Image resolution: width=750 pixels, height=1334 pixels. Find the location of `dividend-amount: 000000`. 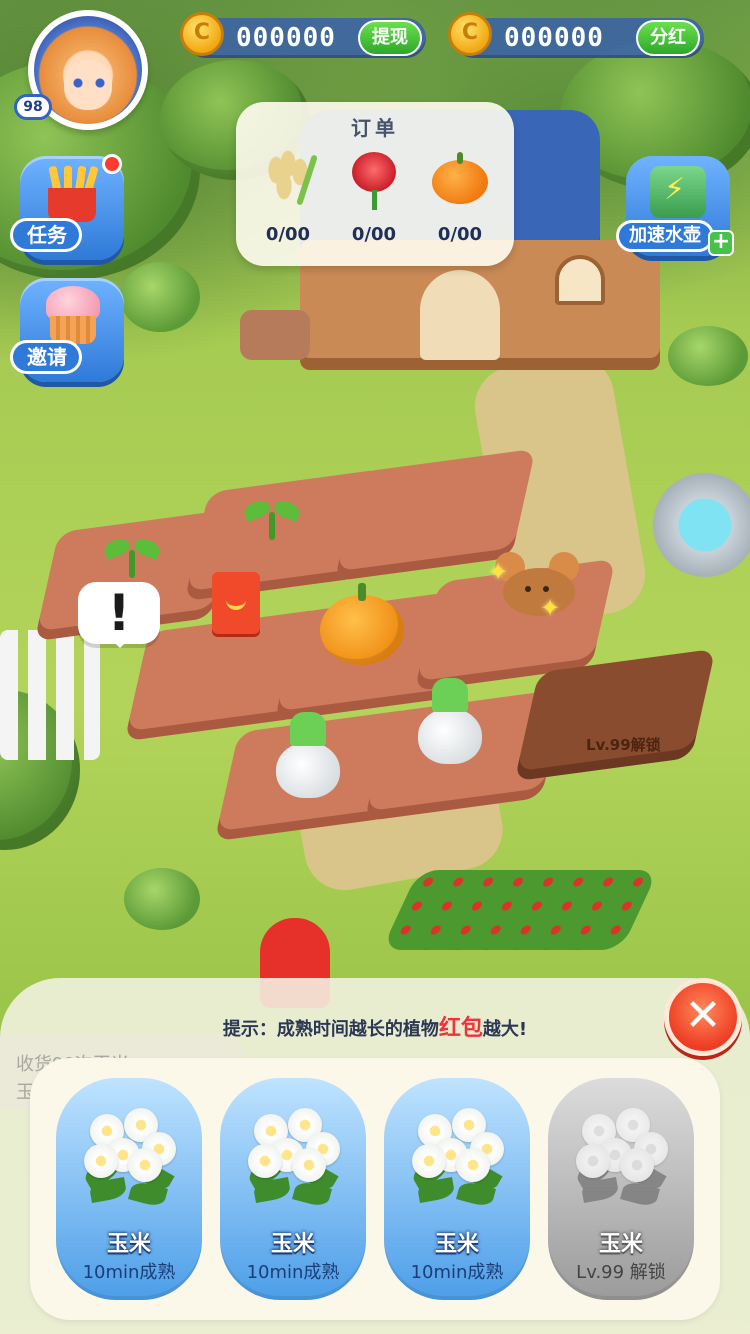

dividend-amount: 000000 is located at coordinates (554, 38).